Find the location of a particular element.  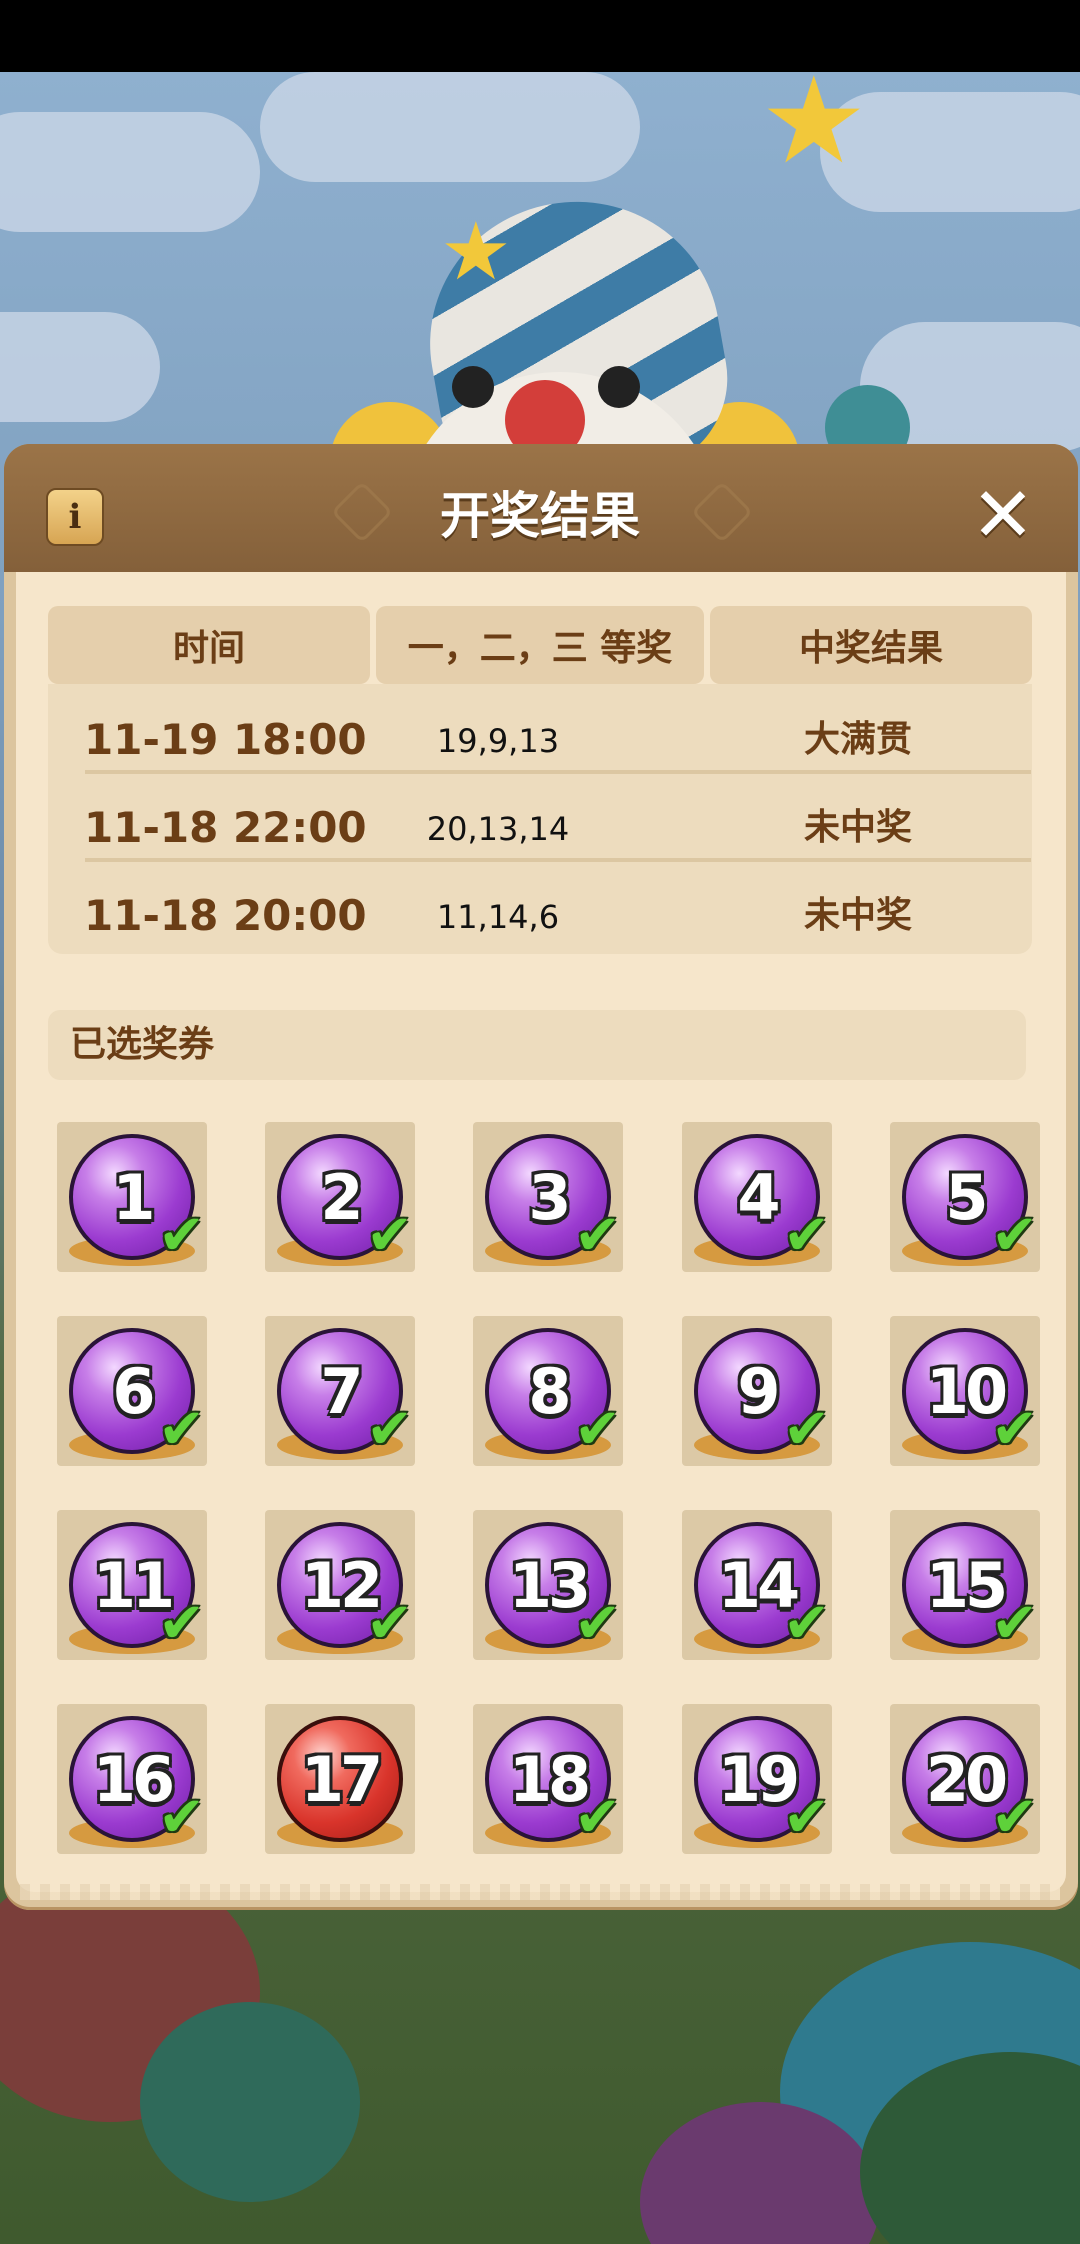

close-icon: ✕ is located at coordinates (1003, 514).